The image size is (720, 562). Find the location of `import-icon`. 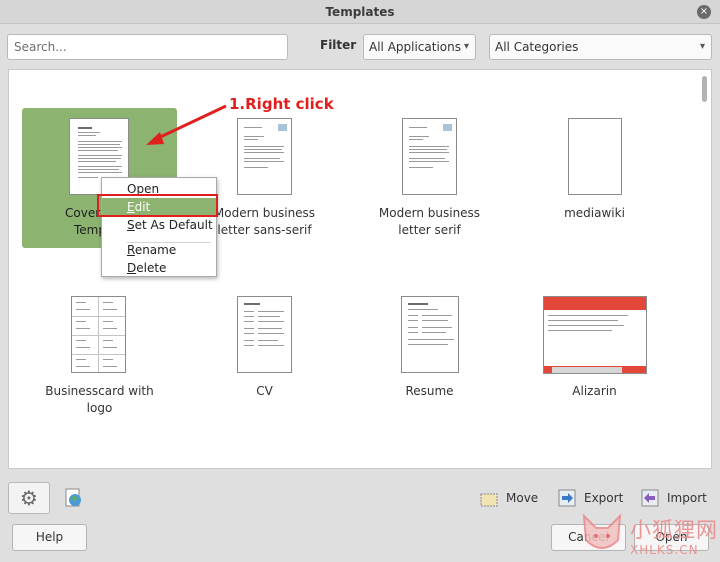

import-icon is located at coordinates (650, 498).